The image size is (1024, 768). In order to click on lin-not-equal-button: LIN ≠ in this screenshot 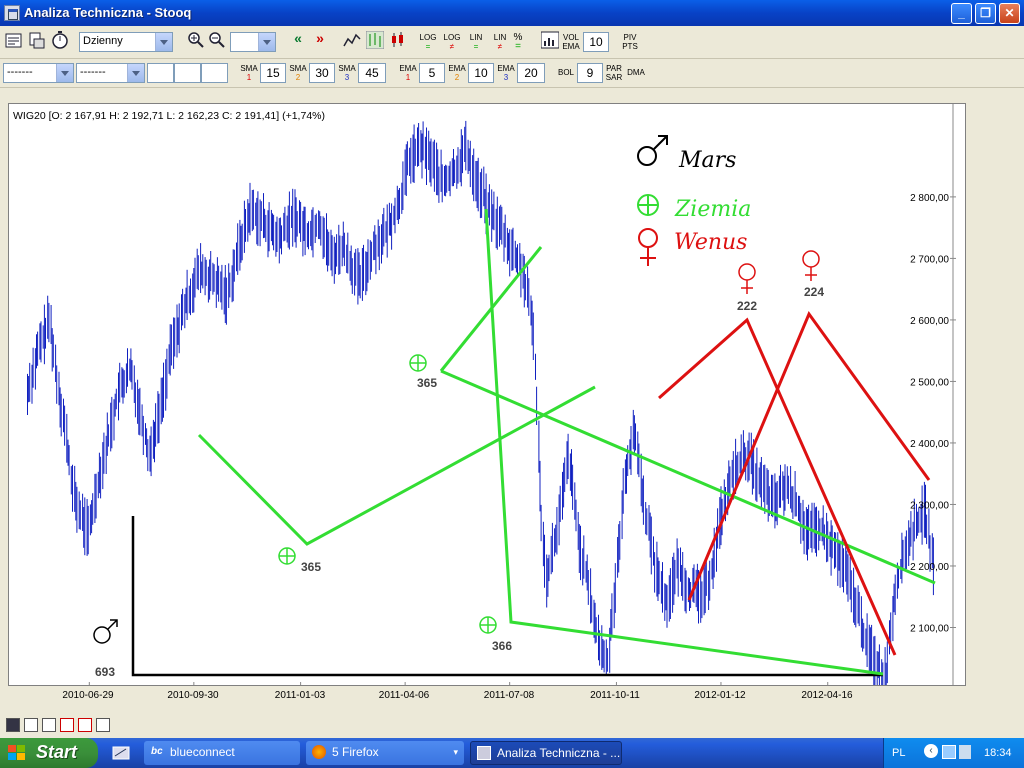, I will do `click(500, 42)`.